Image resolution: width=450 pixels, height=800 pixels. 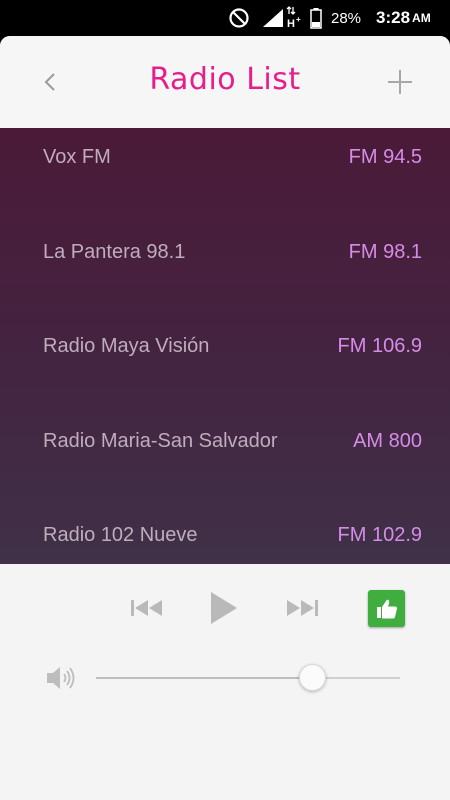 I want to click on station-frequency: FM 94.5, so click(x=385, y=157).